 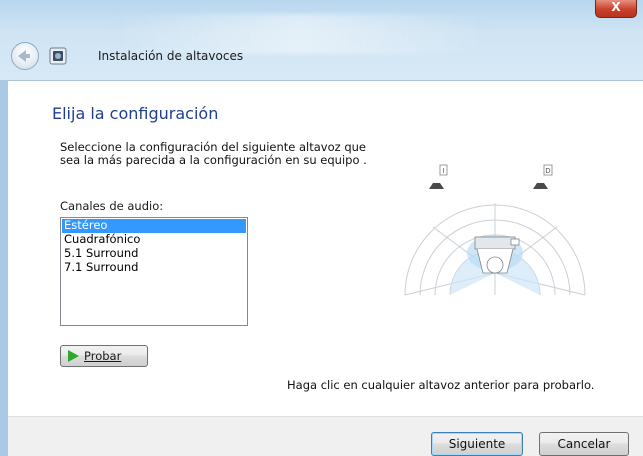 I want to click on right-speaker-icon: D, so click(x=543, y=176).